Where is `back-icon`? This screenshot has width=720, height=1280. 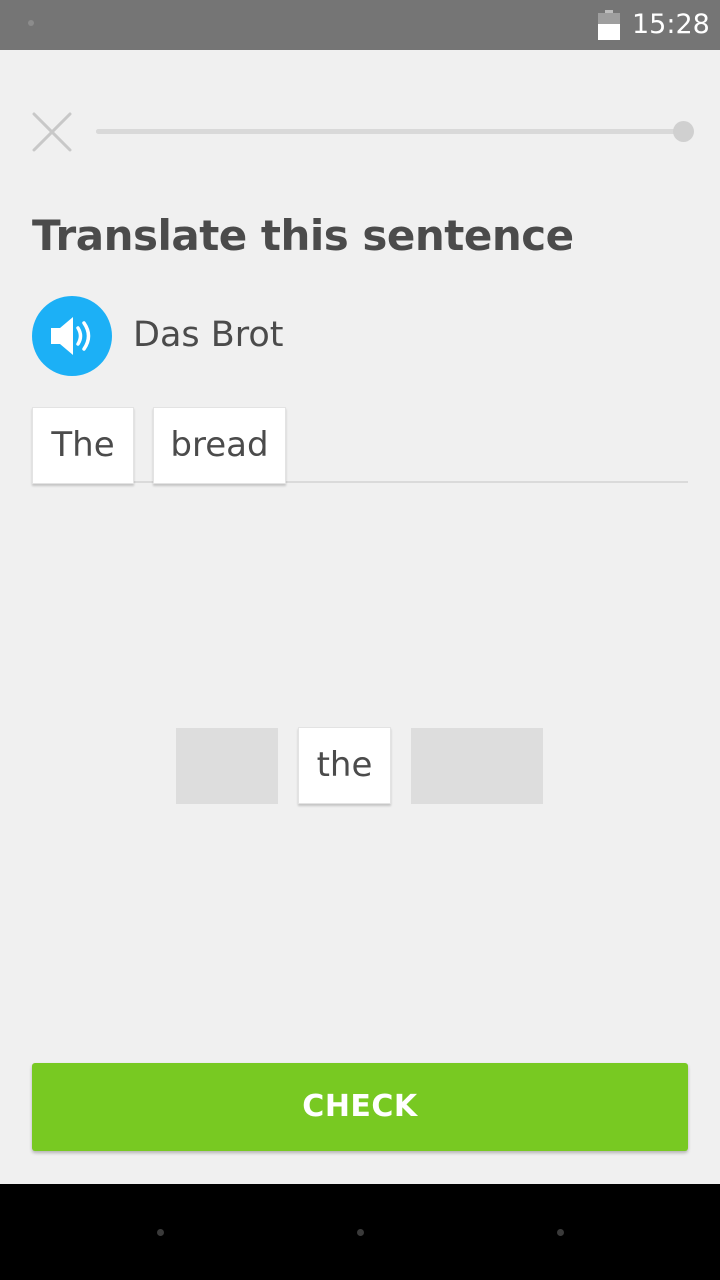 back-icon is located at coordinates (160, 1232).